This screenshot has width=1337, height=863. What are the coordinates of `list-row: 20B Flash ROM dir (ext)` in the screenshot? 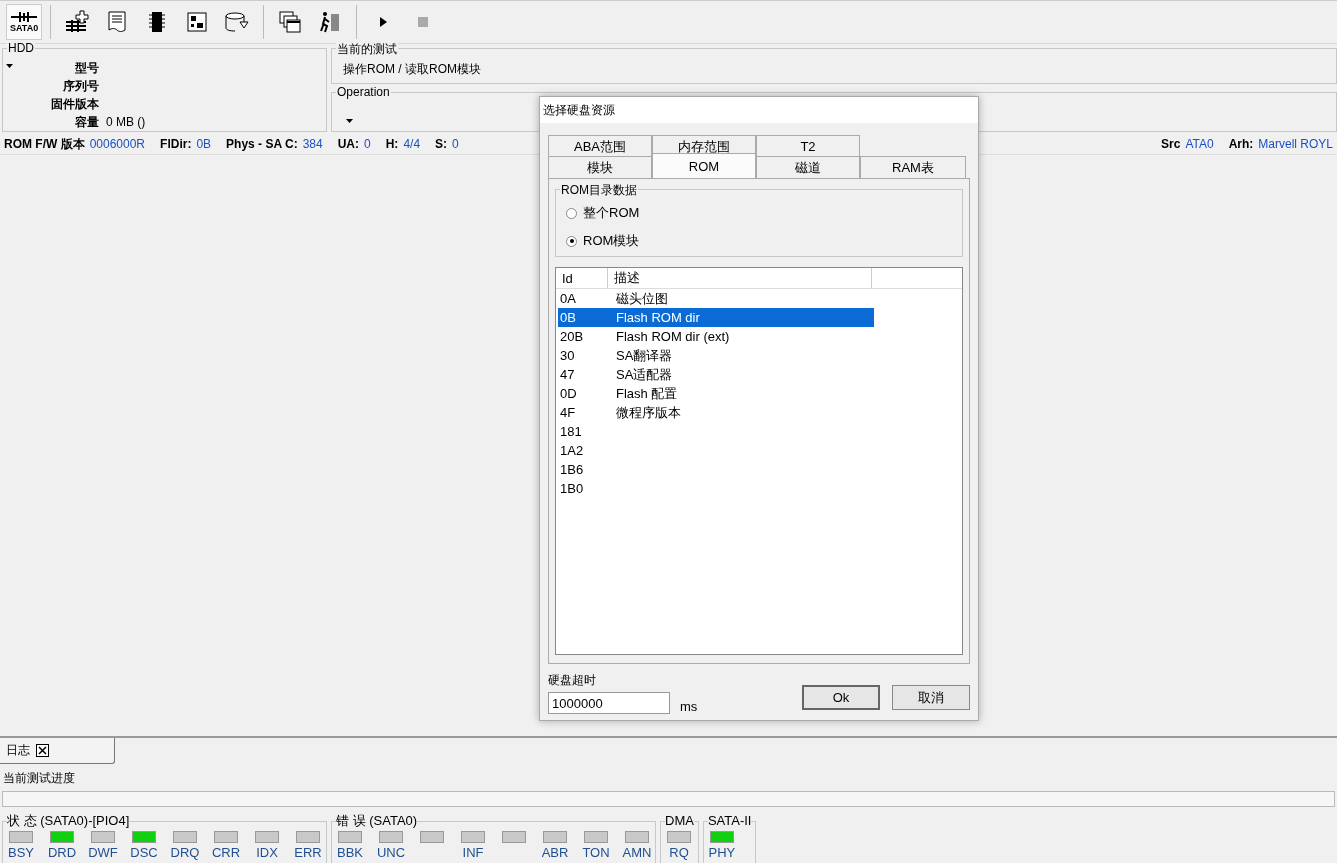 It's located at (716, 336).